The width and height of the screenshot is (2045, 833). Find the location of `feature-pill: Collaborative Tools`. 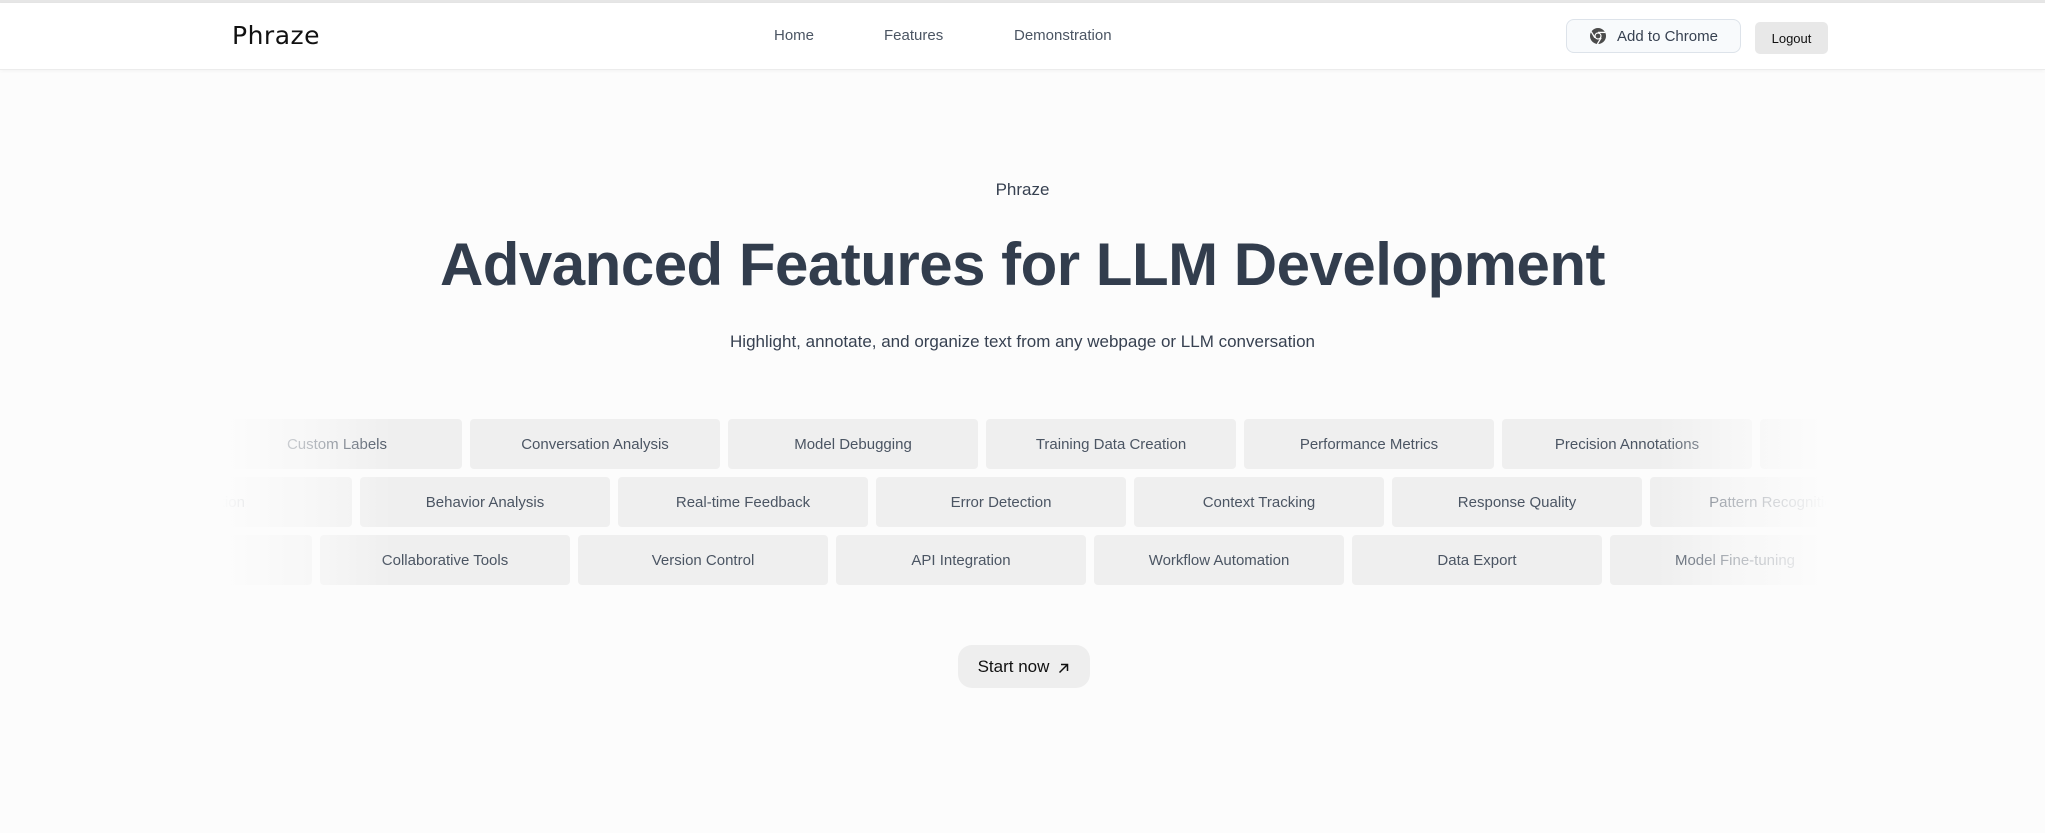

feature-pill: Collaborative Tools is located at coordinates (445, 560).